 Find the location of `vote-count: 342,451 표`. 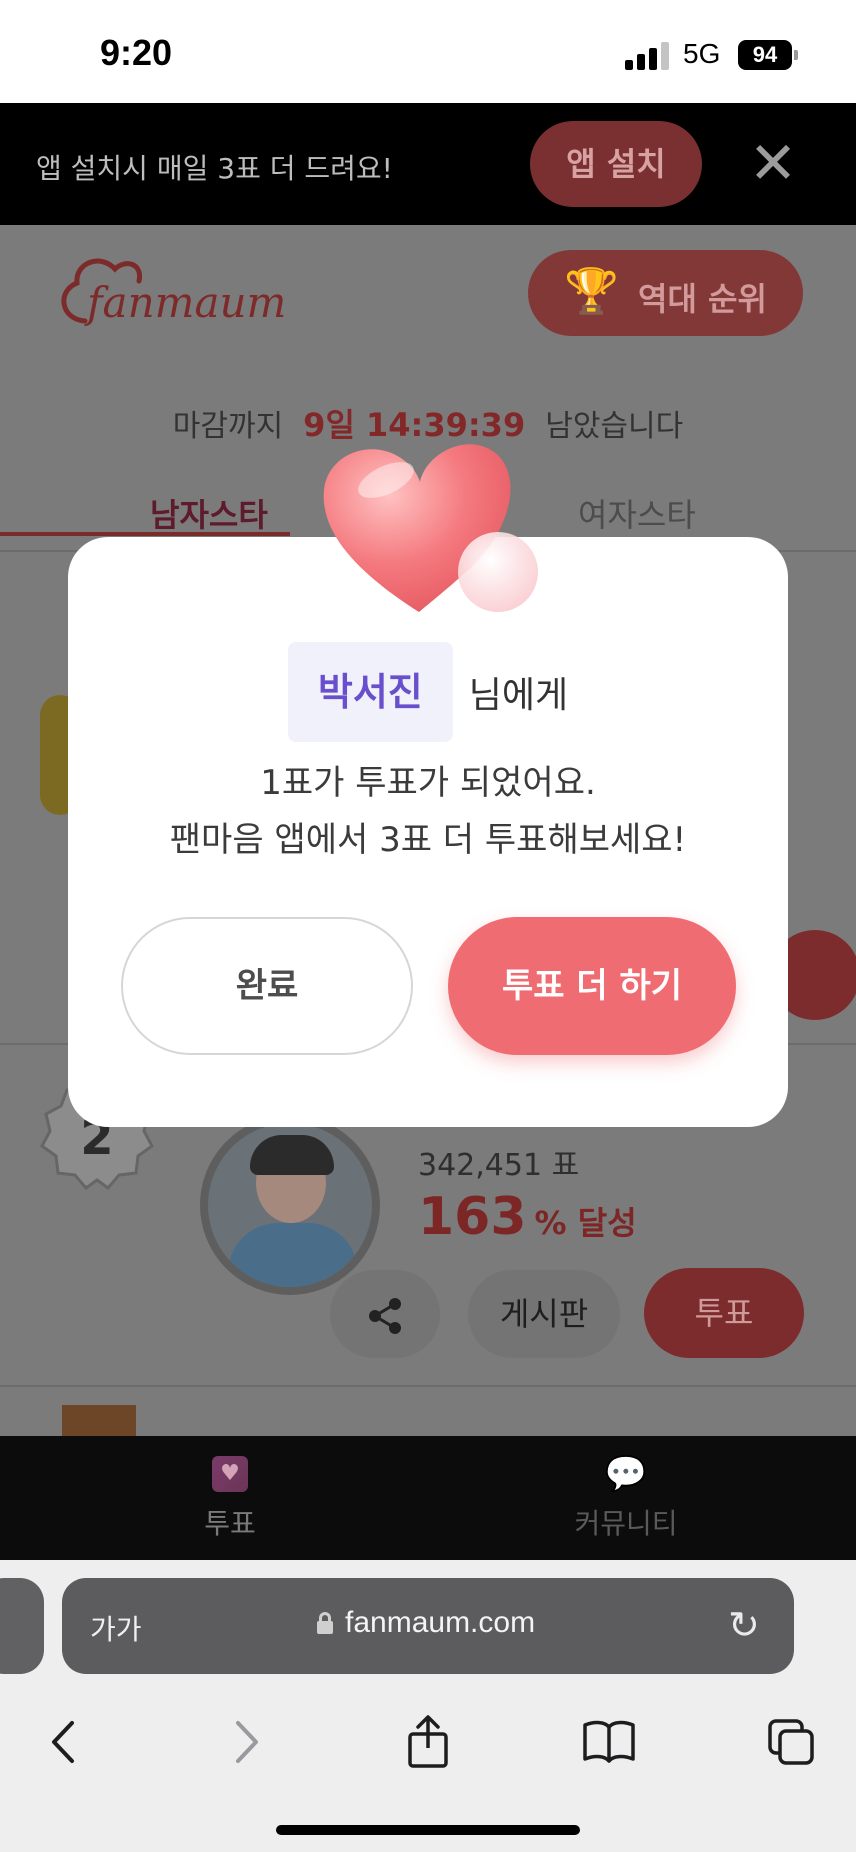

vote-count: 342,451 표 is located at coordinates (499, 1165).